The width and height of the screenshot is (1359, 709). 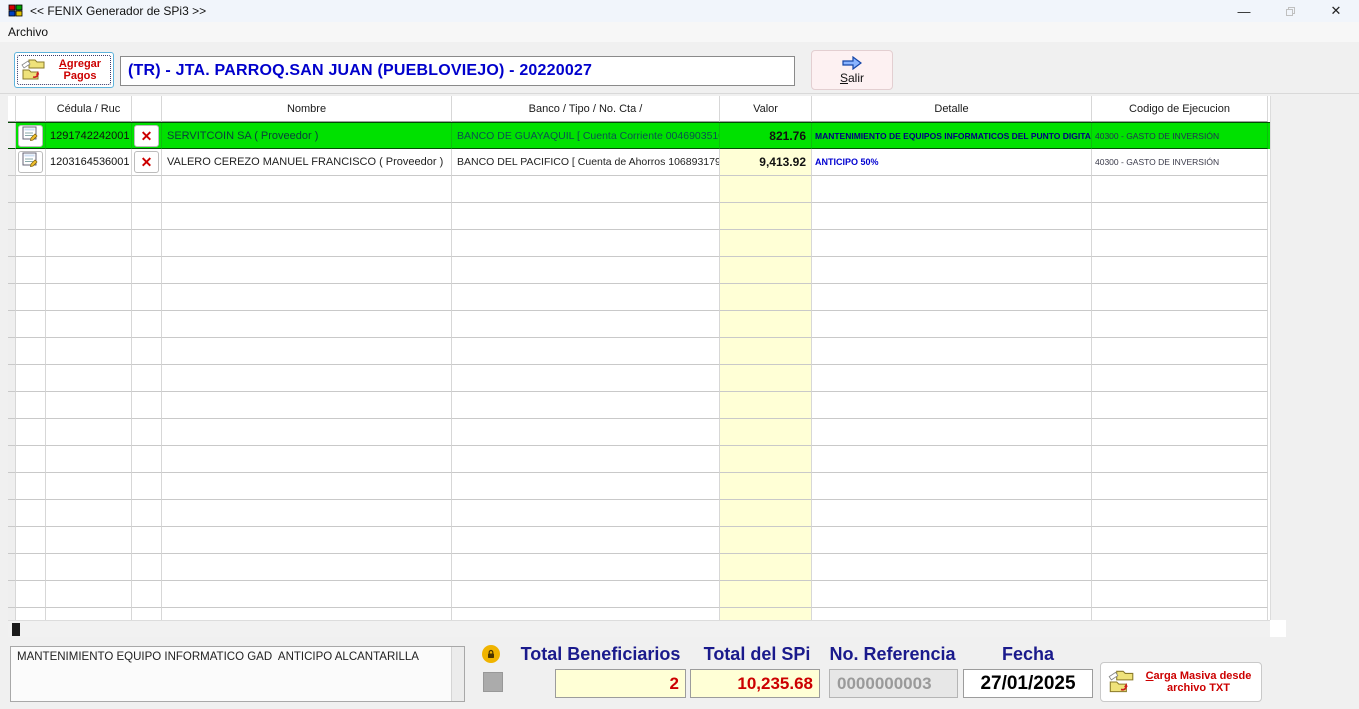 I want to click on horizontal-scrollbar-thumb, so click(x=16, y=629).